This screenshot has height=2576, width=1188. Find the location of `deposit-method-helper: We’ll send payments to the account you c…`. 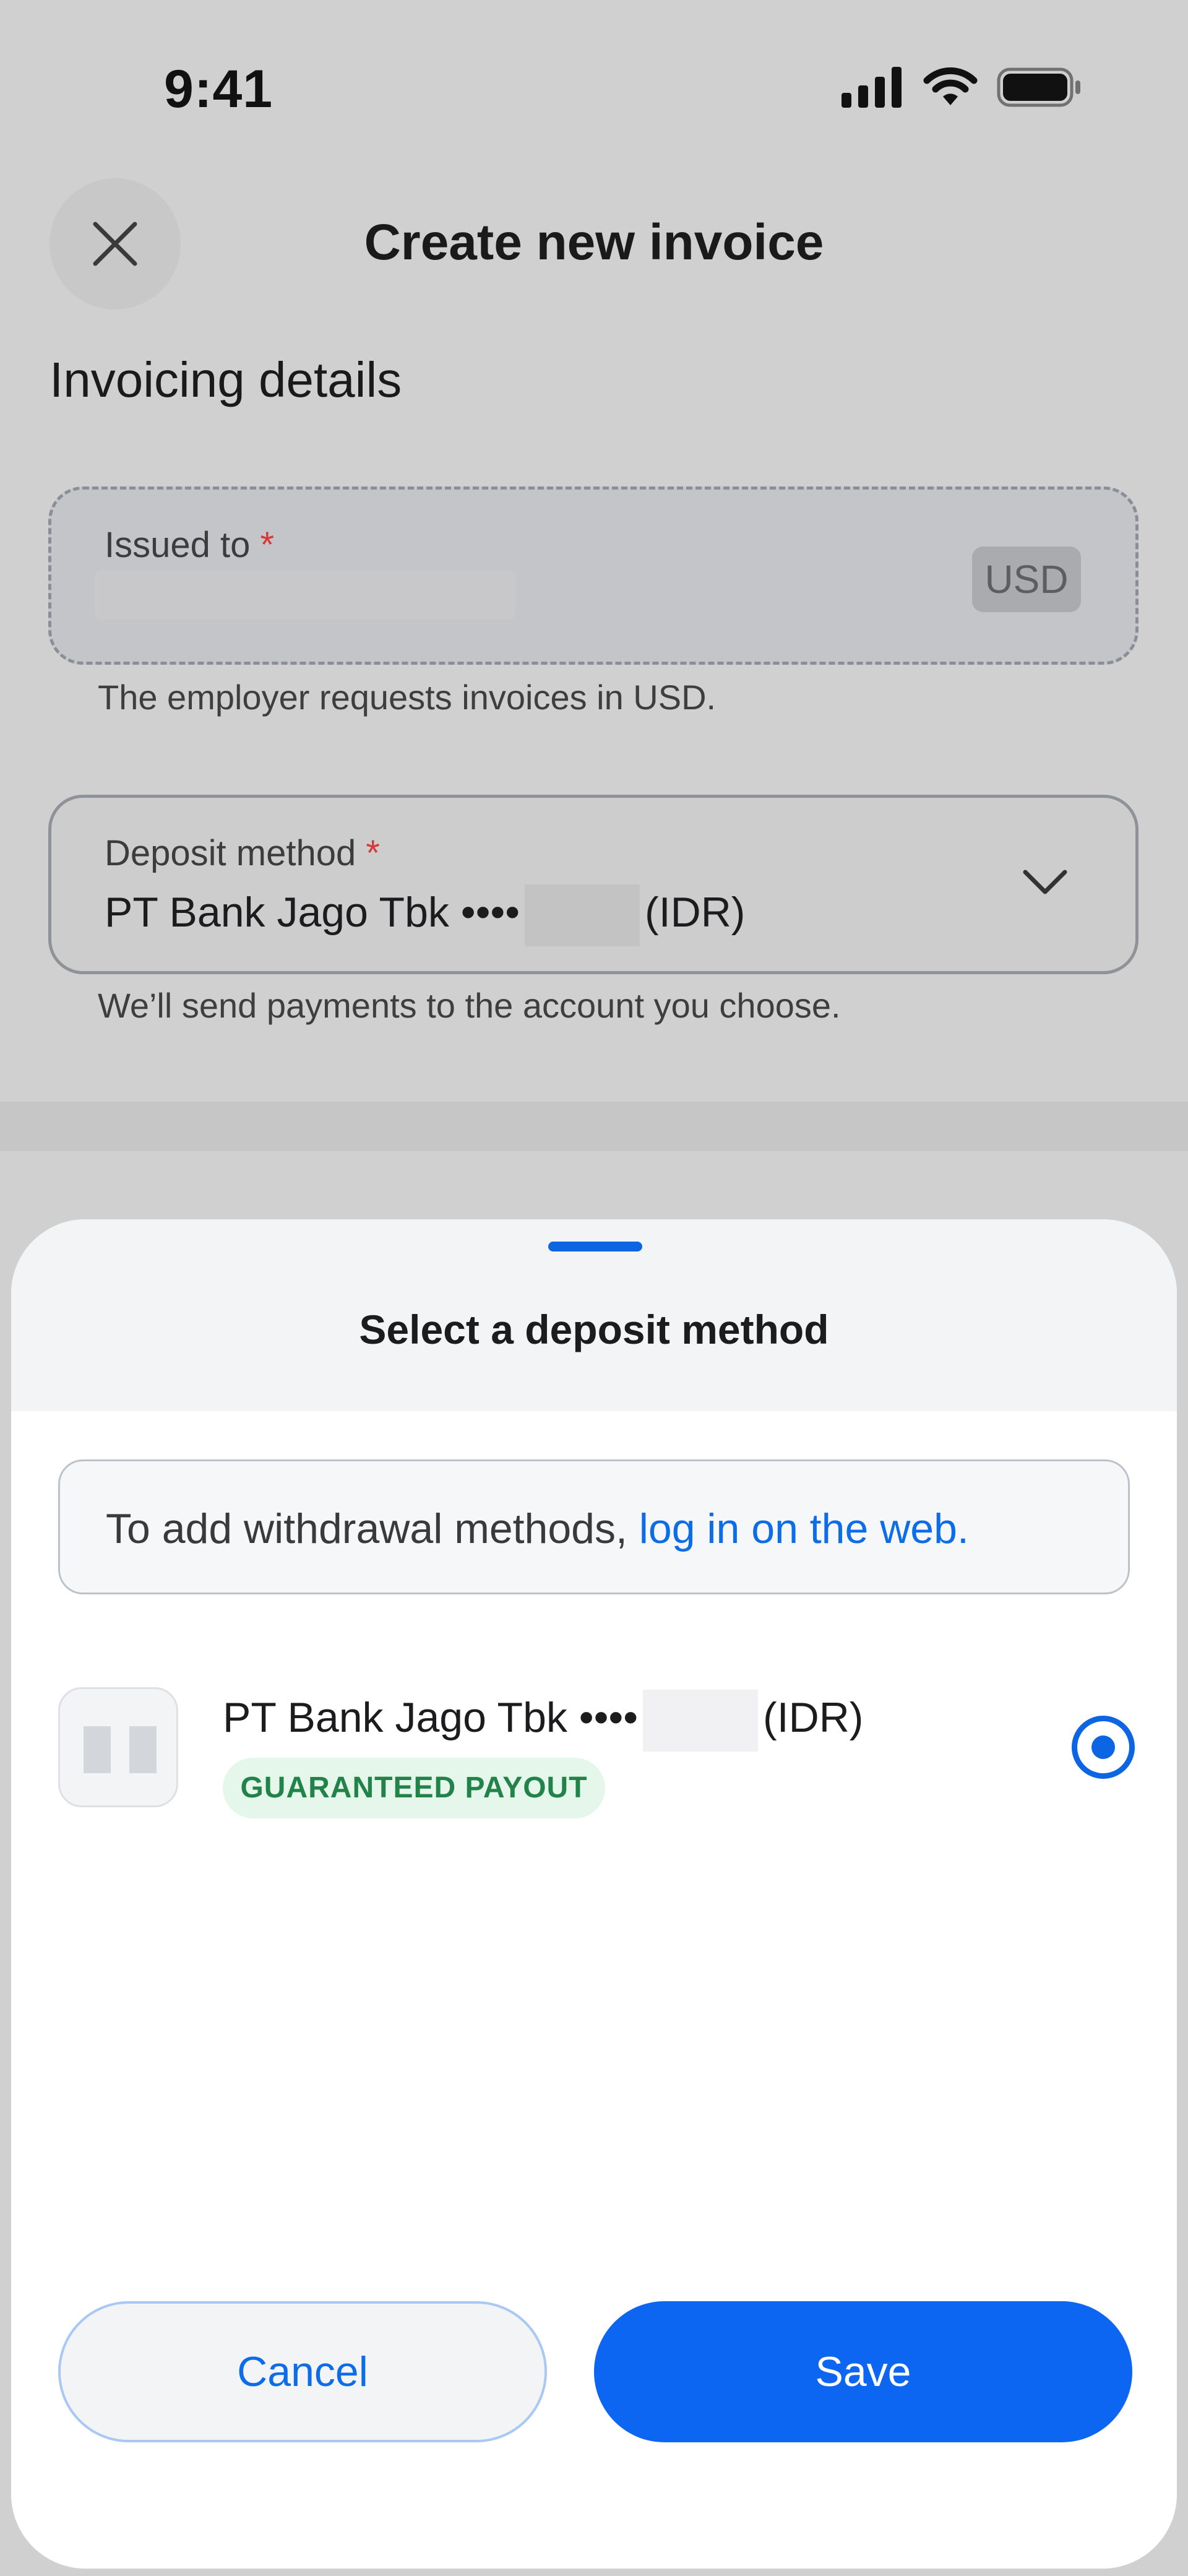

deposit-method-helper: We’ll send payments to the account you c… is located at coordinates (469, 1005).